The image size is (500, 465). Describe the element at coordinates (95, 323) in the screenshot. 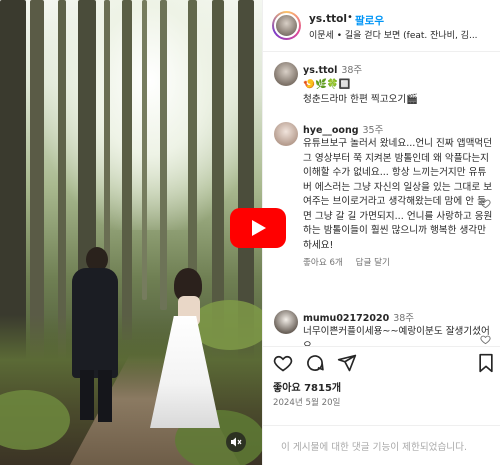

I see `groom-figure` at that location.